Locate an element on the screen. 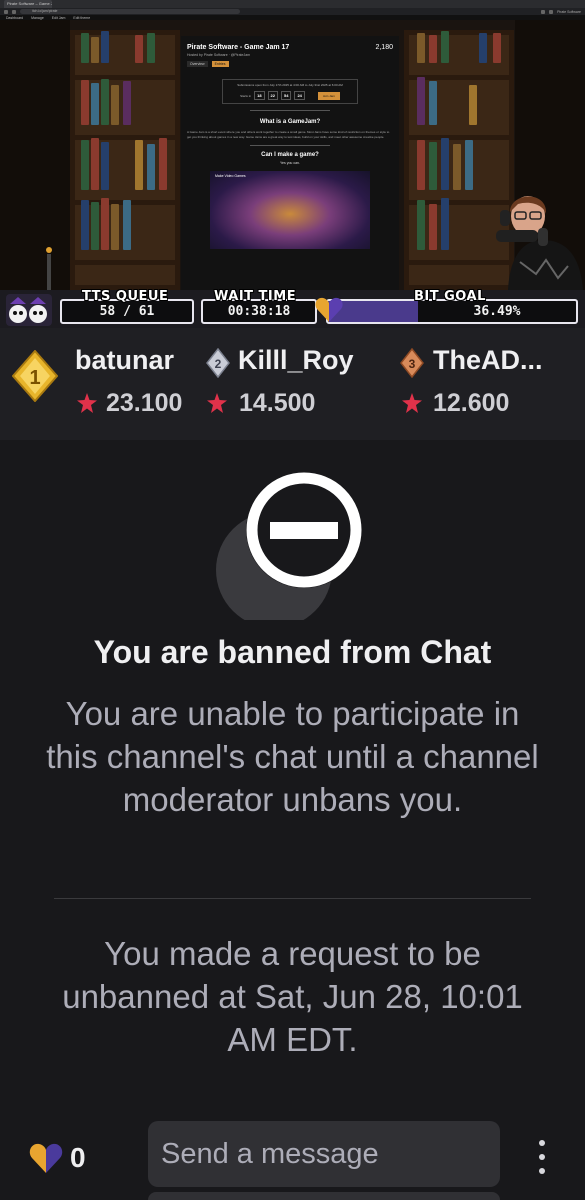 This screenshot has width=585, height=1200. address-row: itch.io/jam/pirate Pirate Software is located at coordinates (292, 11).